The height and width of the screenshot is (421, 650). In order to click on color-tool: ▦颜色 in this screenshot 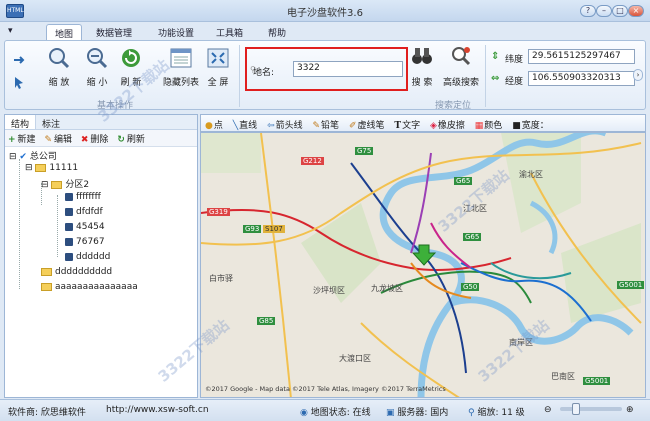, I will do `click(489, 124)`.